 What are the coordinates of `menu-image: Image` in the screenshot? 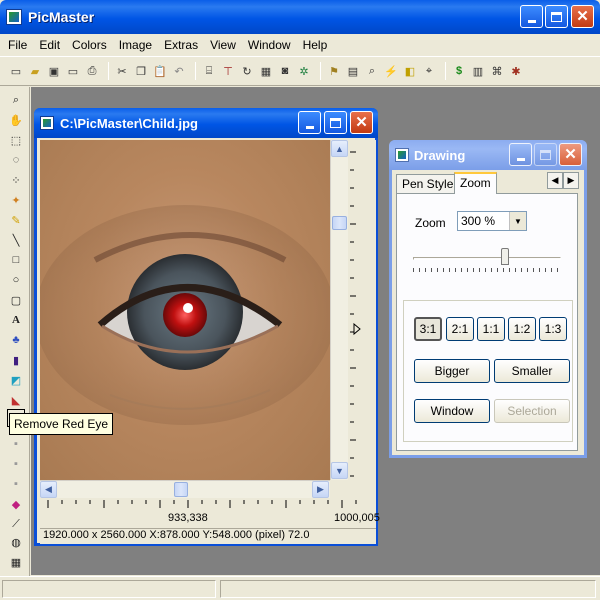 It's located at (135, 45).